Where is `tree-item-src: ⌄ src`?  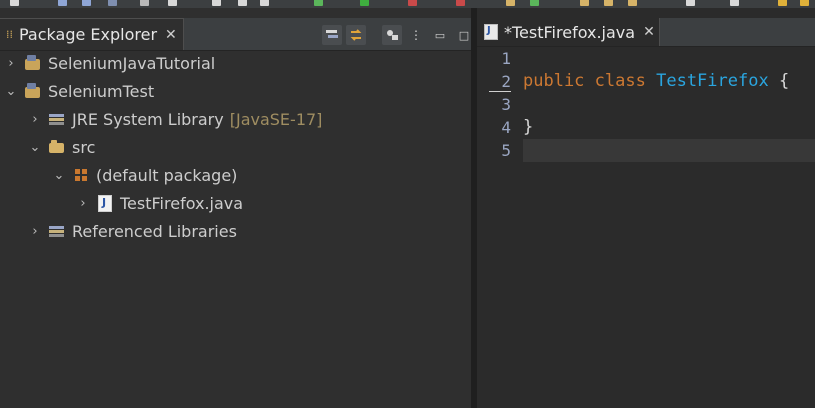
tree-item-src: ⌄ src is located at coordinates (249, 147).